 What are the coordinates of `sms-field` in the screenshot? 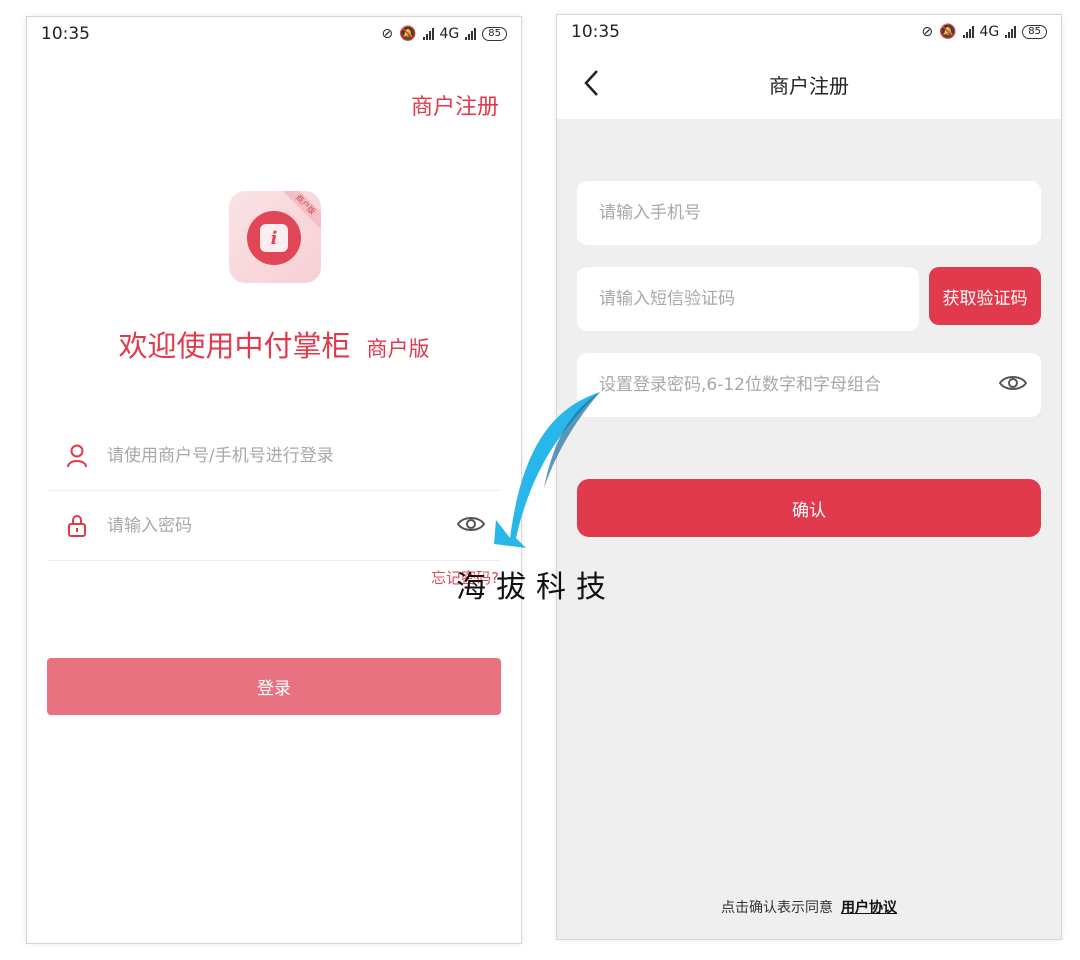 It's located at (748, 299).